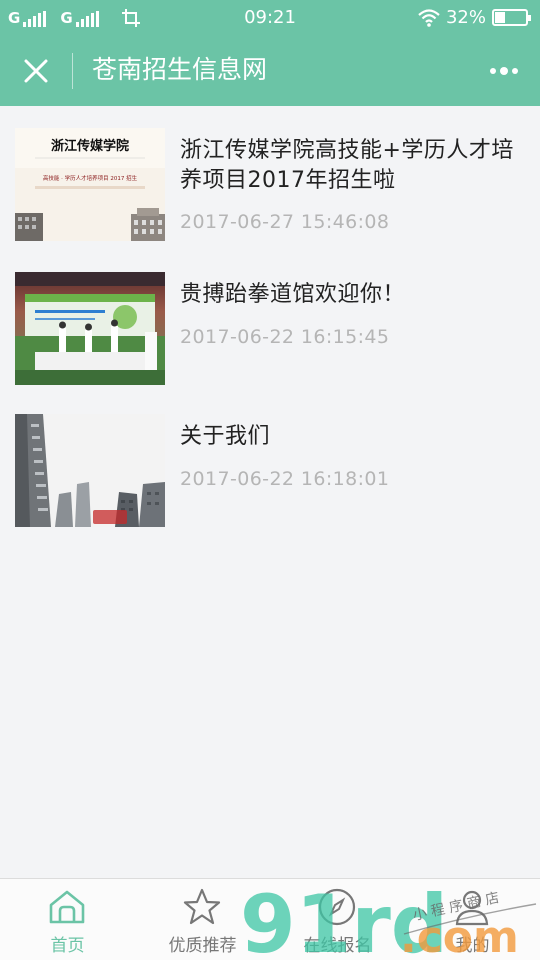 This screenshot has height=960, width=540. I want to click on thumb-text-1: 浙江传媒学院, so click(90, 146).